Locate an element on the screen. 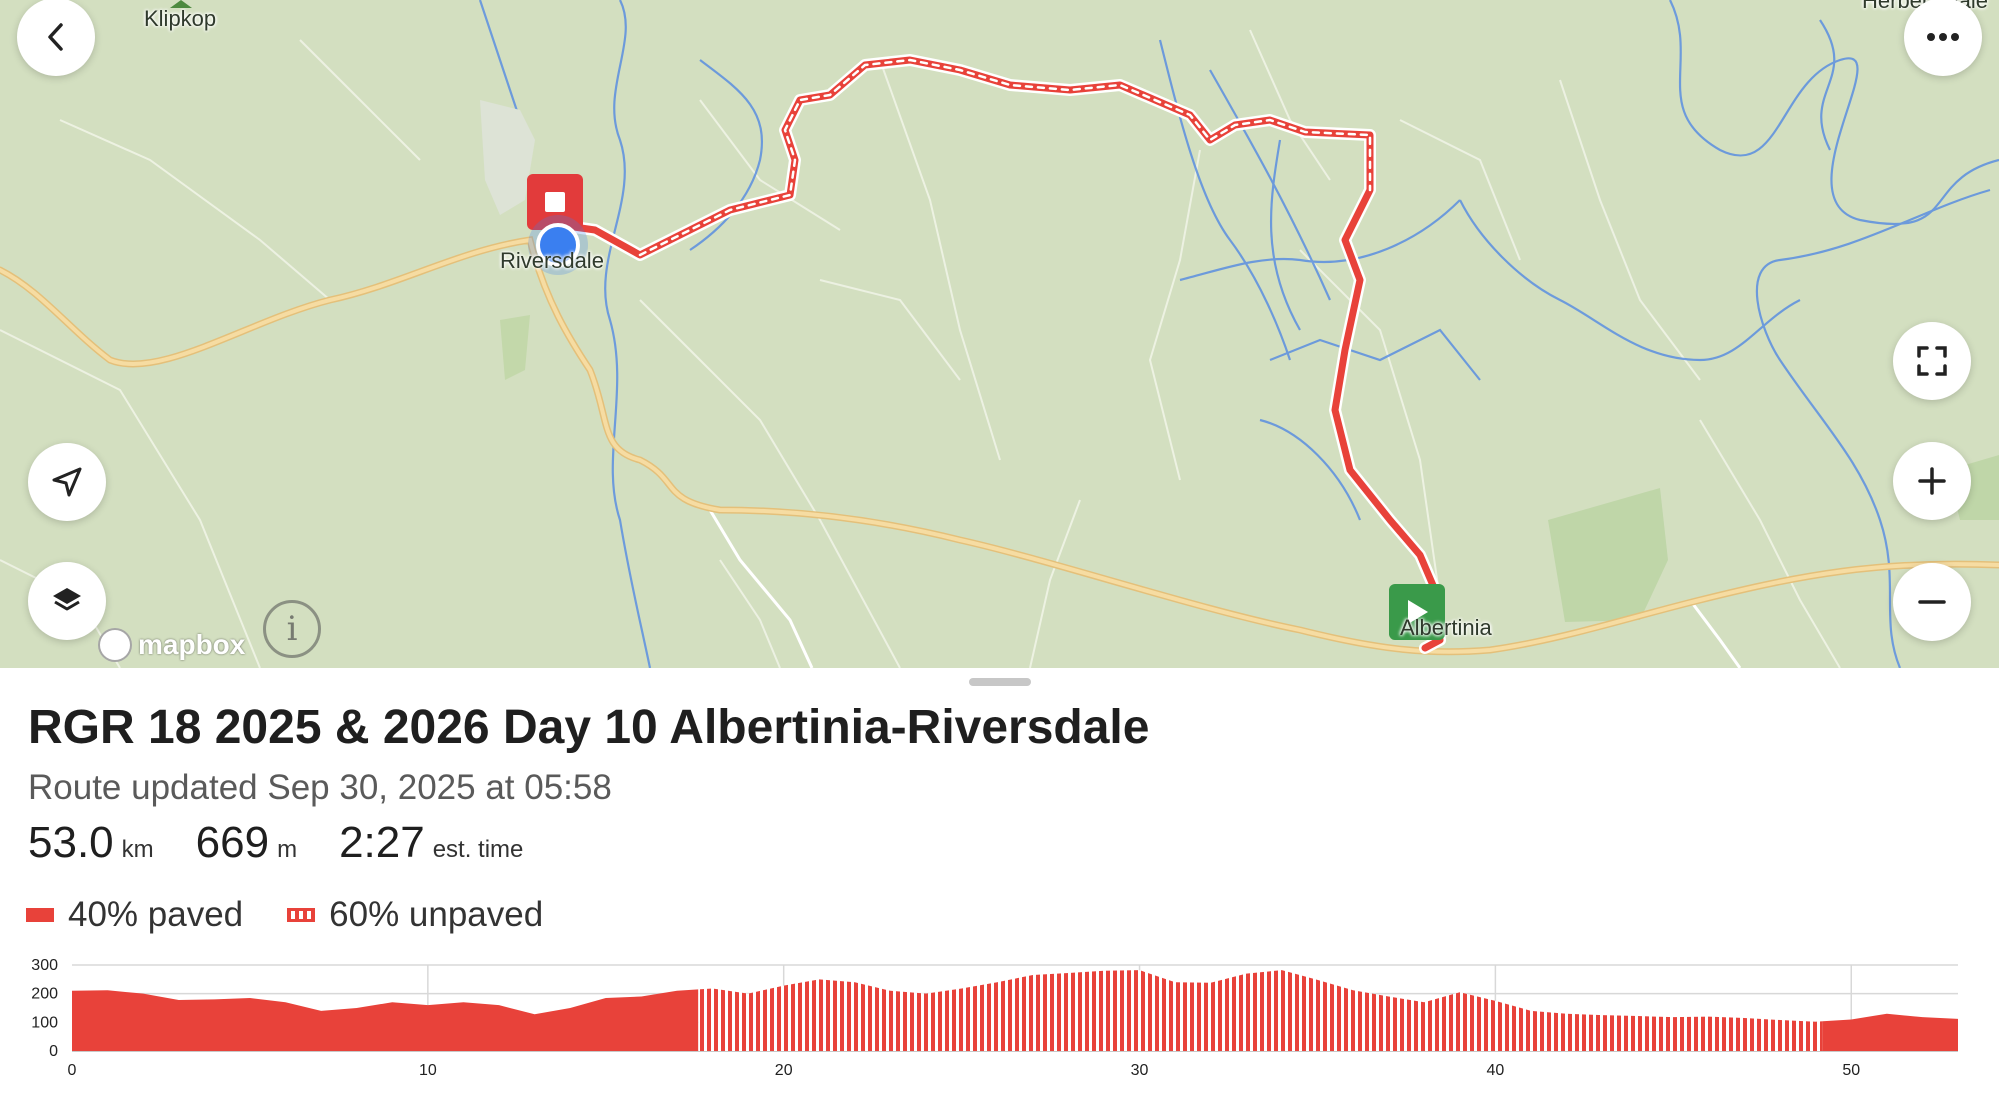 This screenshot has height=1103, width=1999. mapbox-attribution: mapbox is located at coordinates (171, 645).